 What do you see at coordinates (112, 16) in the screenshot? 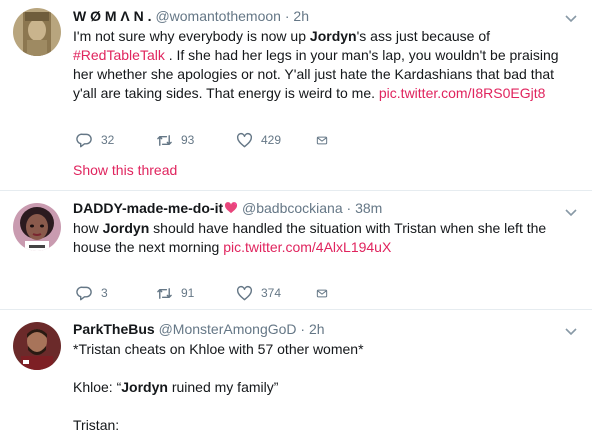
I see `display-name: W Ø M Λ N .` at bounding box center [112, 16].